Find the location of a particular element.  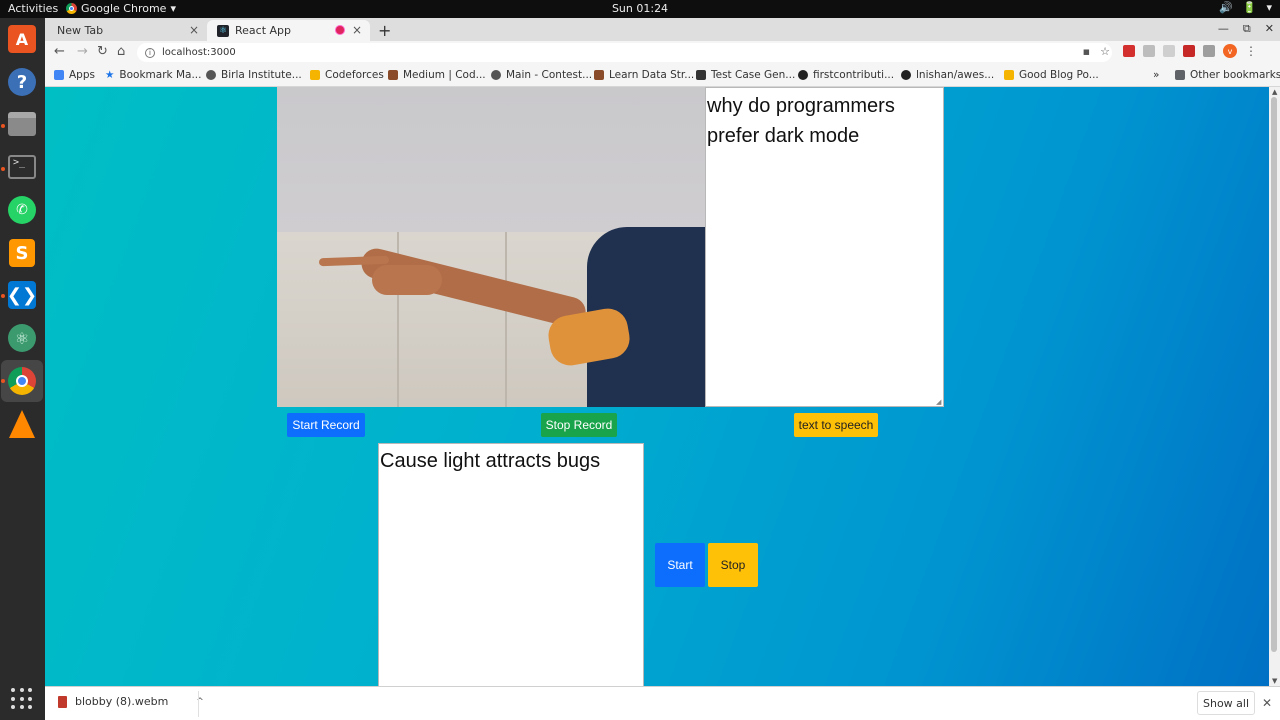

downloads-bar: blobby (8).webm ^ Show all ✕ is located at coordinates (662, 703).